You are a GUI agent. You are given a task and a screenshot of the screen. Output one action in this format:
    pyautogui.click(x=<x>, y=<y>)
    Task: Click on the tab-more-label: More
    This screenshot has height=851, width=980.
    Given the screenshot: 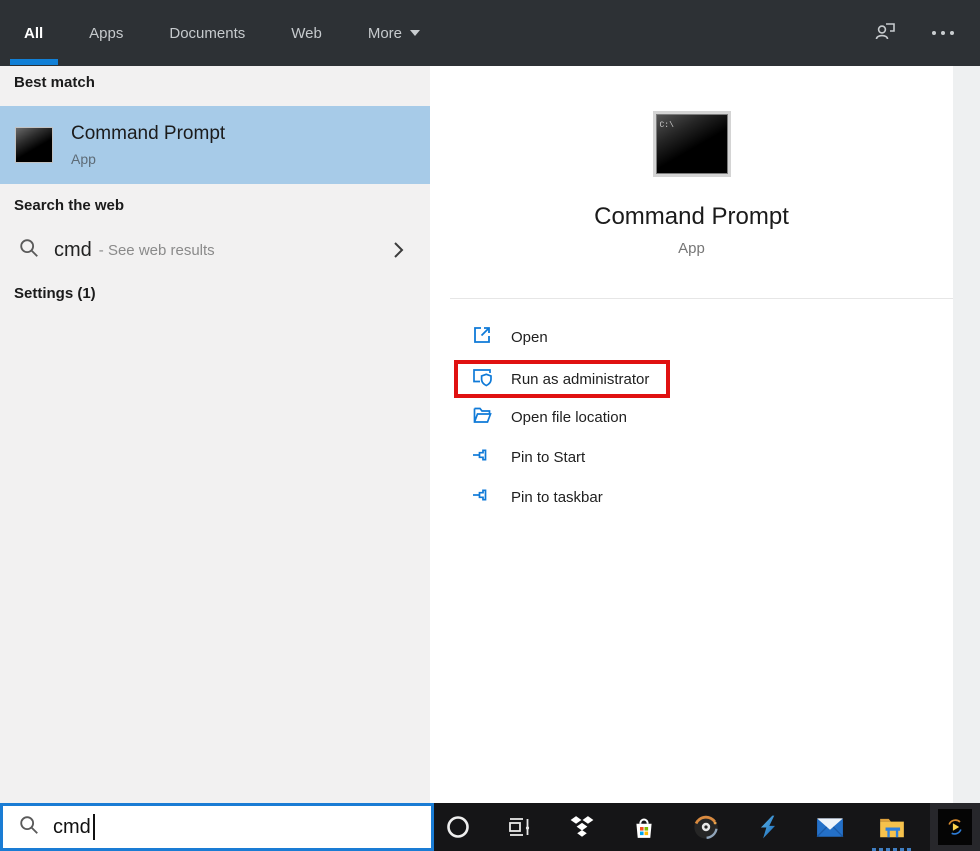 What is the action you would take?
    pyautogui.click(x=385, y=33)
    